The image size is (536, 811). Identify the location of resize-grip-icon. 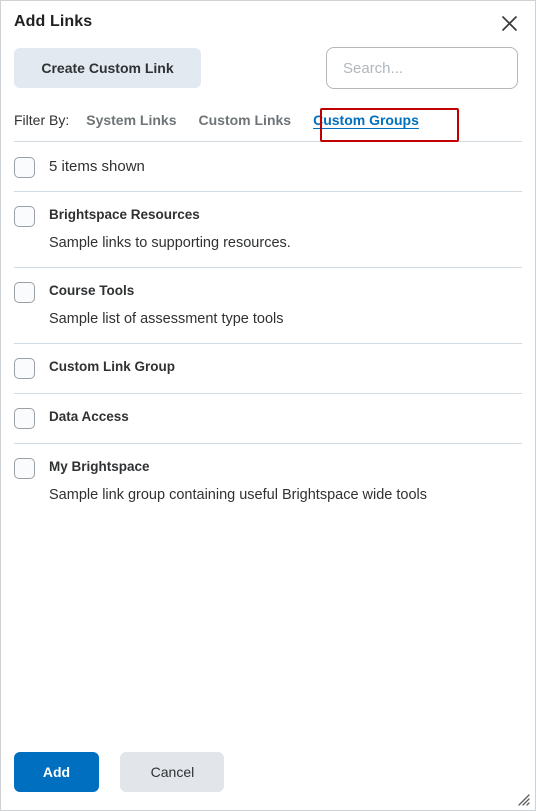
(522, 798).